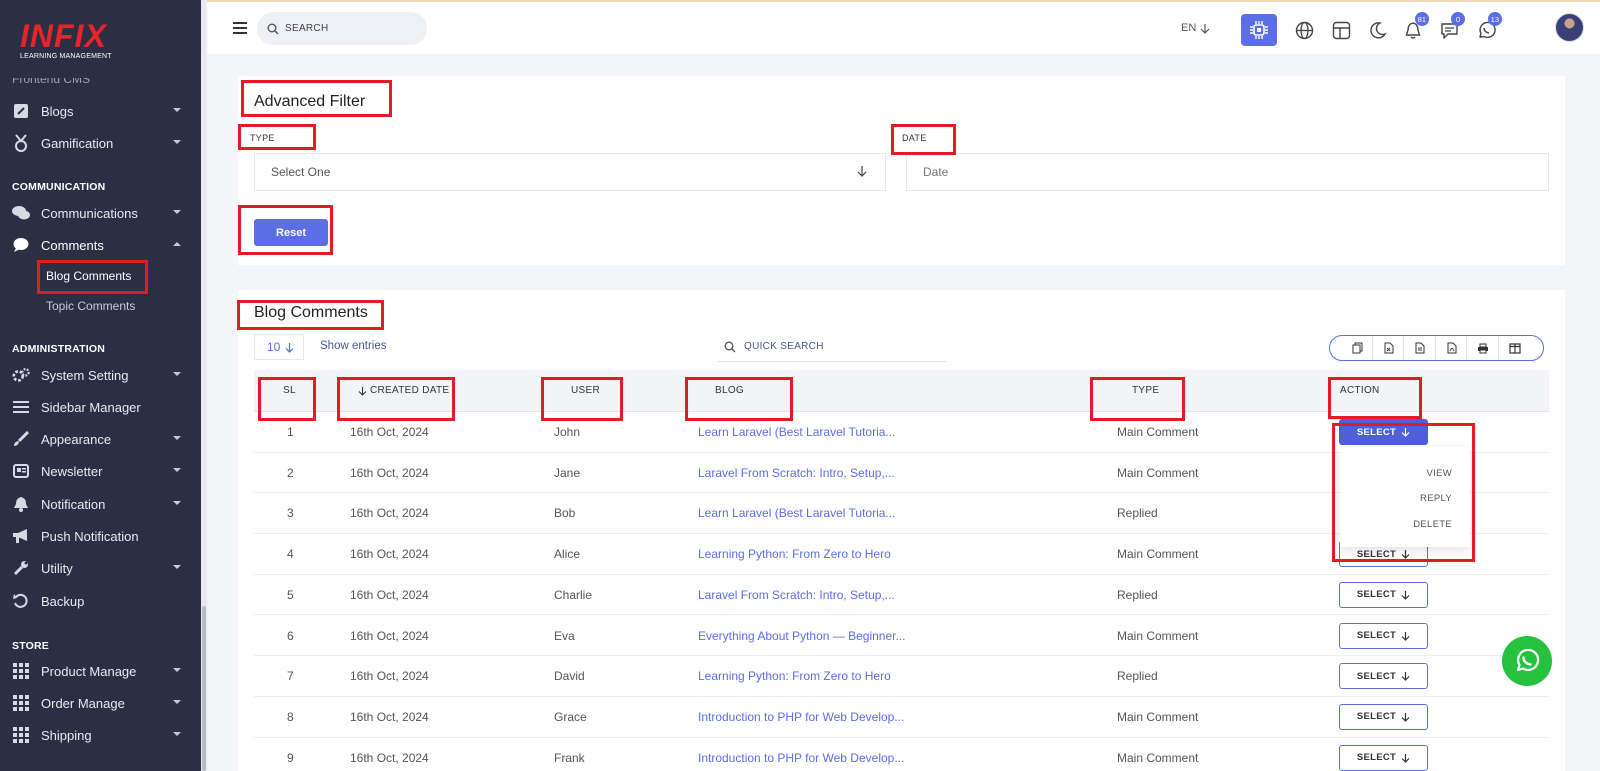 The height and width of the screenshot is (771, 1600). I want to click on logo-subtitle: LEARNING MANAGEMENT, so click(66, 56).